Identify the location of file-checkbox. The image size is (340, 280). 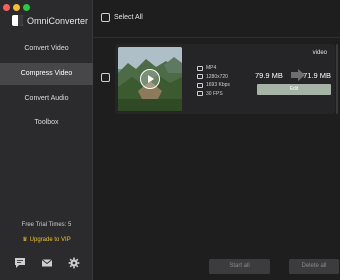
(105, 77).